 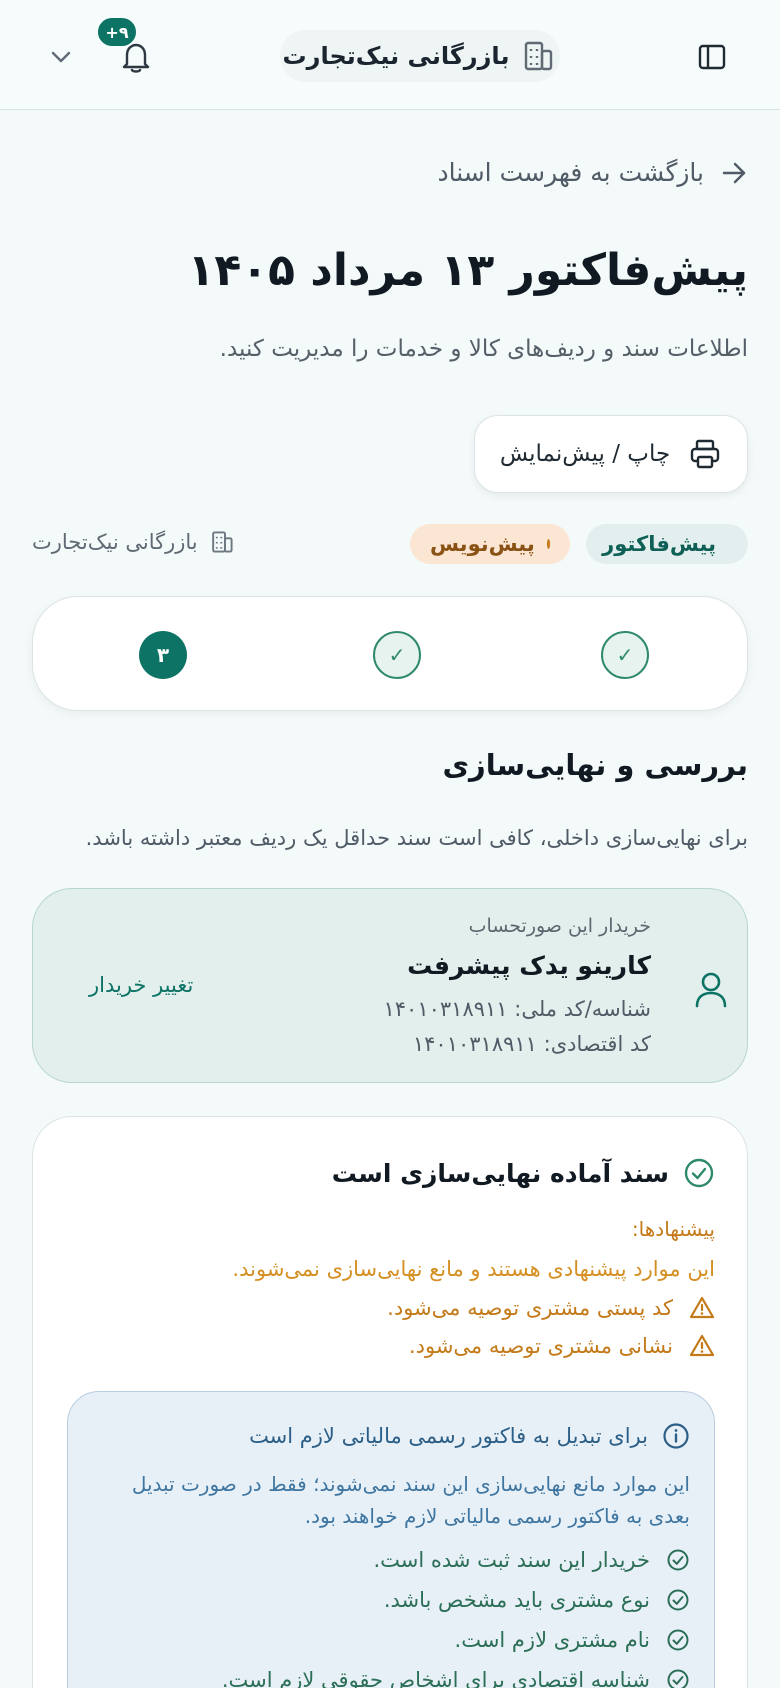 What do you see at coordinates (115, 542) in the screenshot?
I see `organization-name: بازرگانی نیک‌تجارت` at bounding box center [115, 542].